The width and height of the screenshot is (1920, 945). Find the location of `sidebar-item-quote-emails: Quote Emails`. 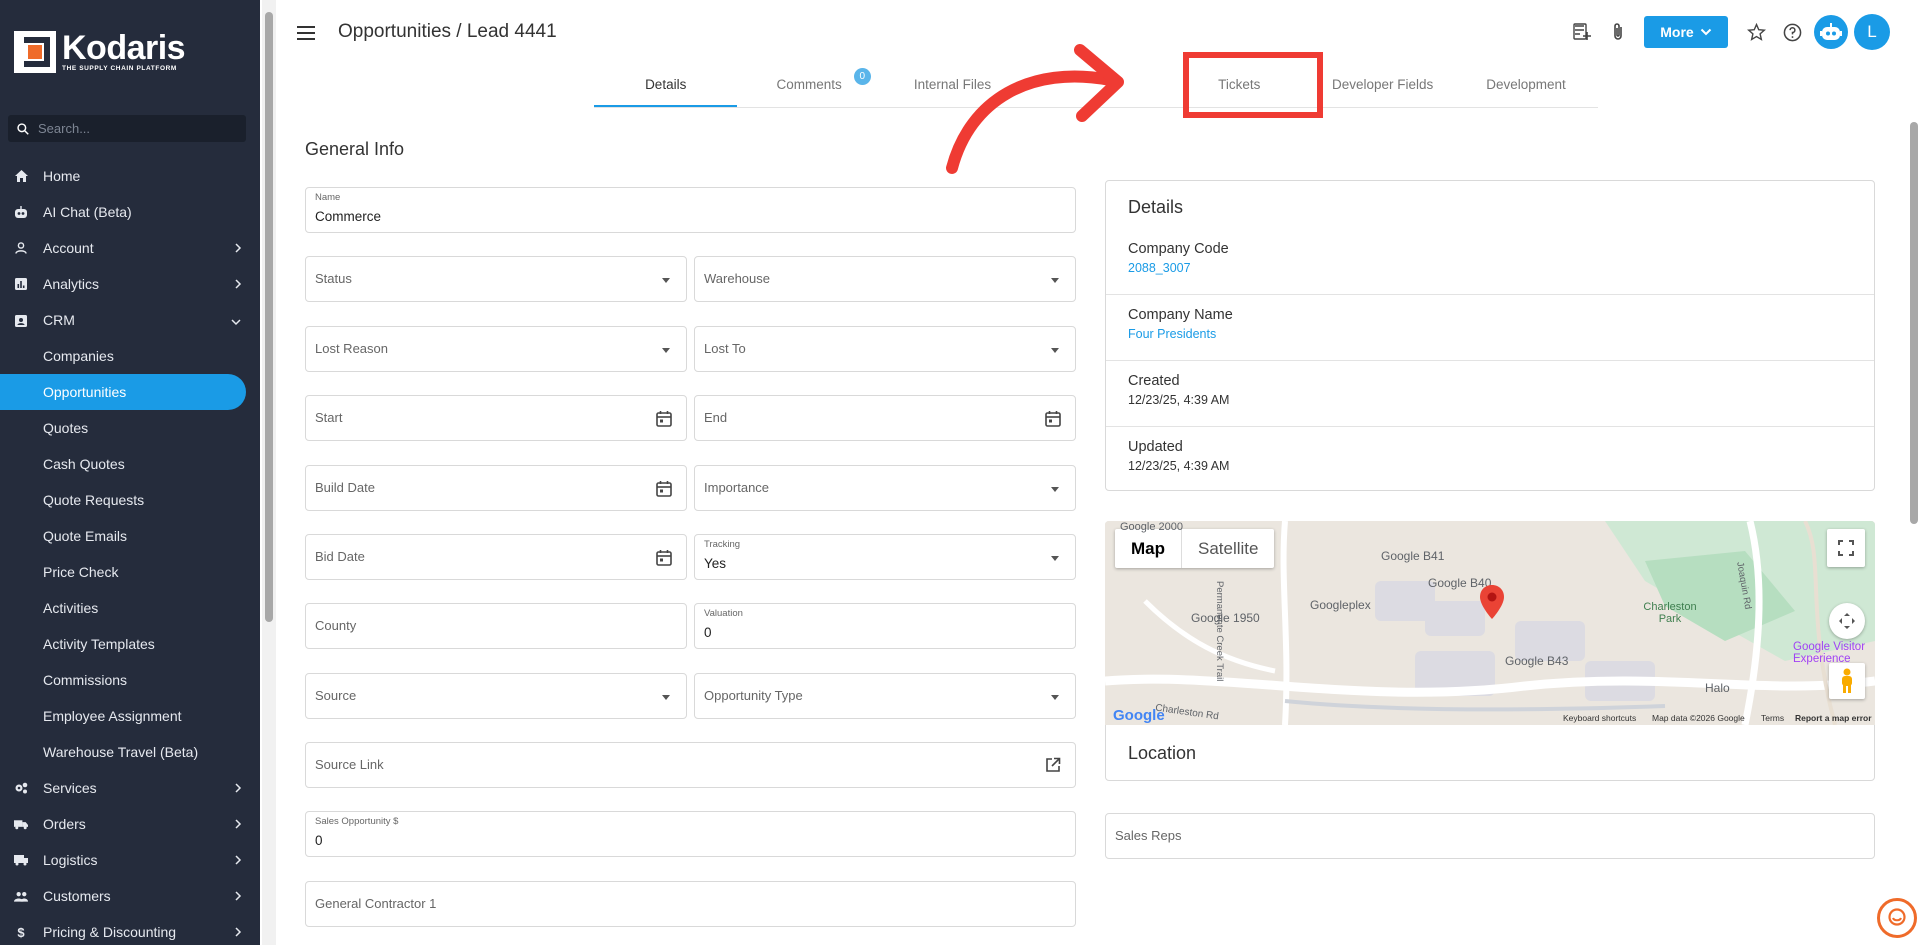

sidebar-item-quote-emails: Quote Emails is located at coordinates (130, 536).